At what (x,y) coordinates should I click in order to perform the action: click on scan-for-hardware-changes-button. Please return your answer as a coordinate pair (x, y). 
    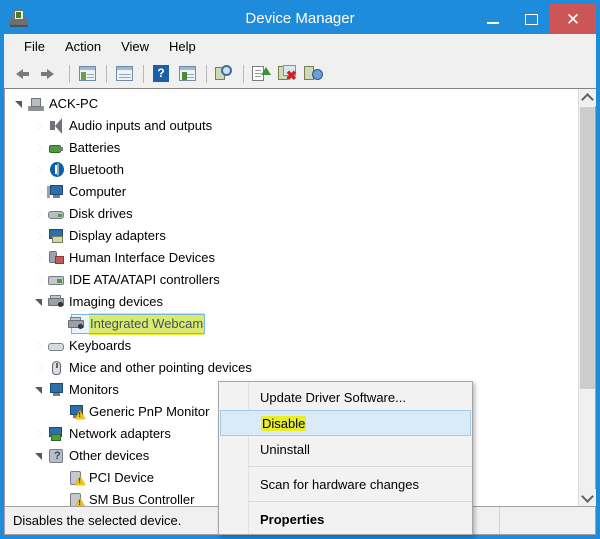
    Looking at the image, I should click on (225, 74).